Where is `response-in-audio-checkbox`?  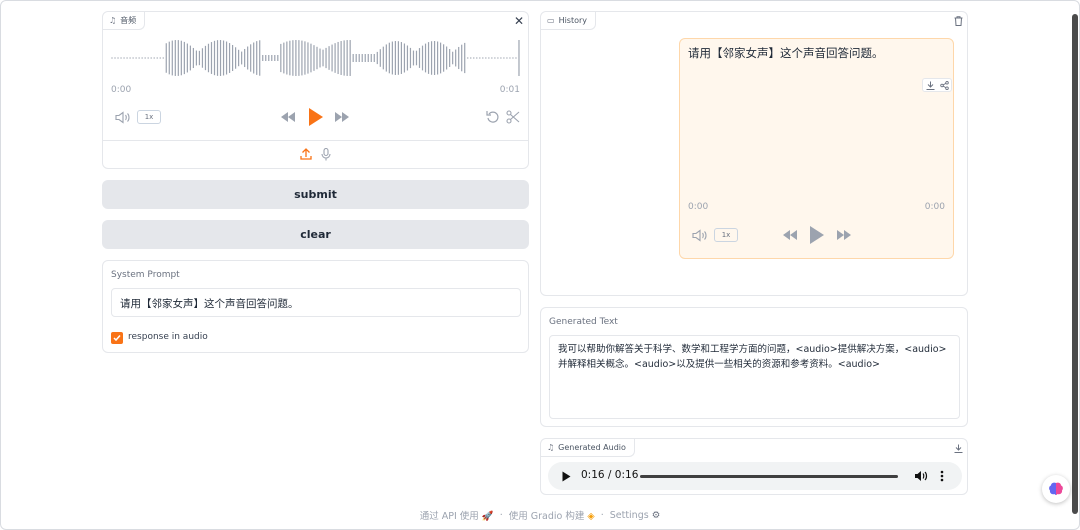
response-in-audio-checkbox is located at coordinates (117, 338).